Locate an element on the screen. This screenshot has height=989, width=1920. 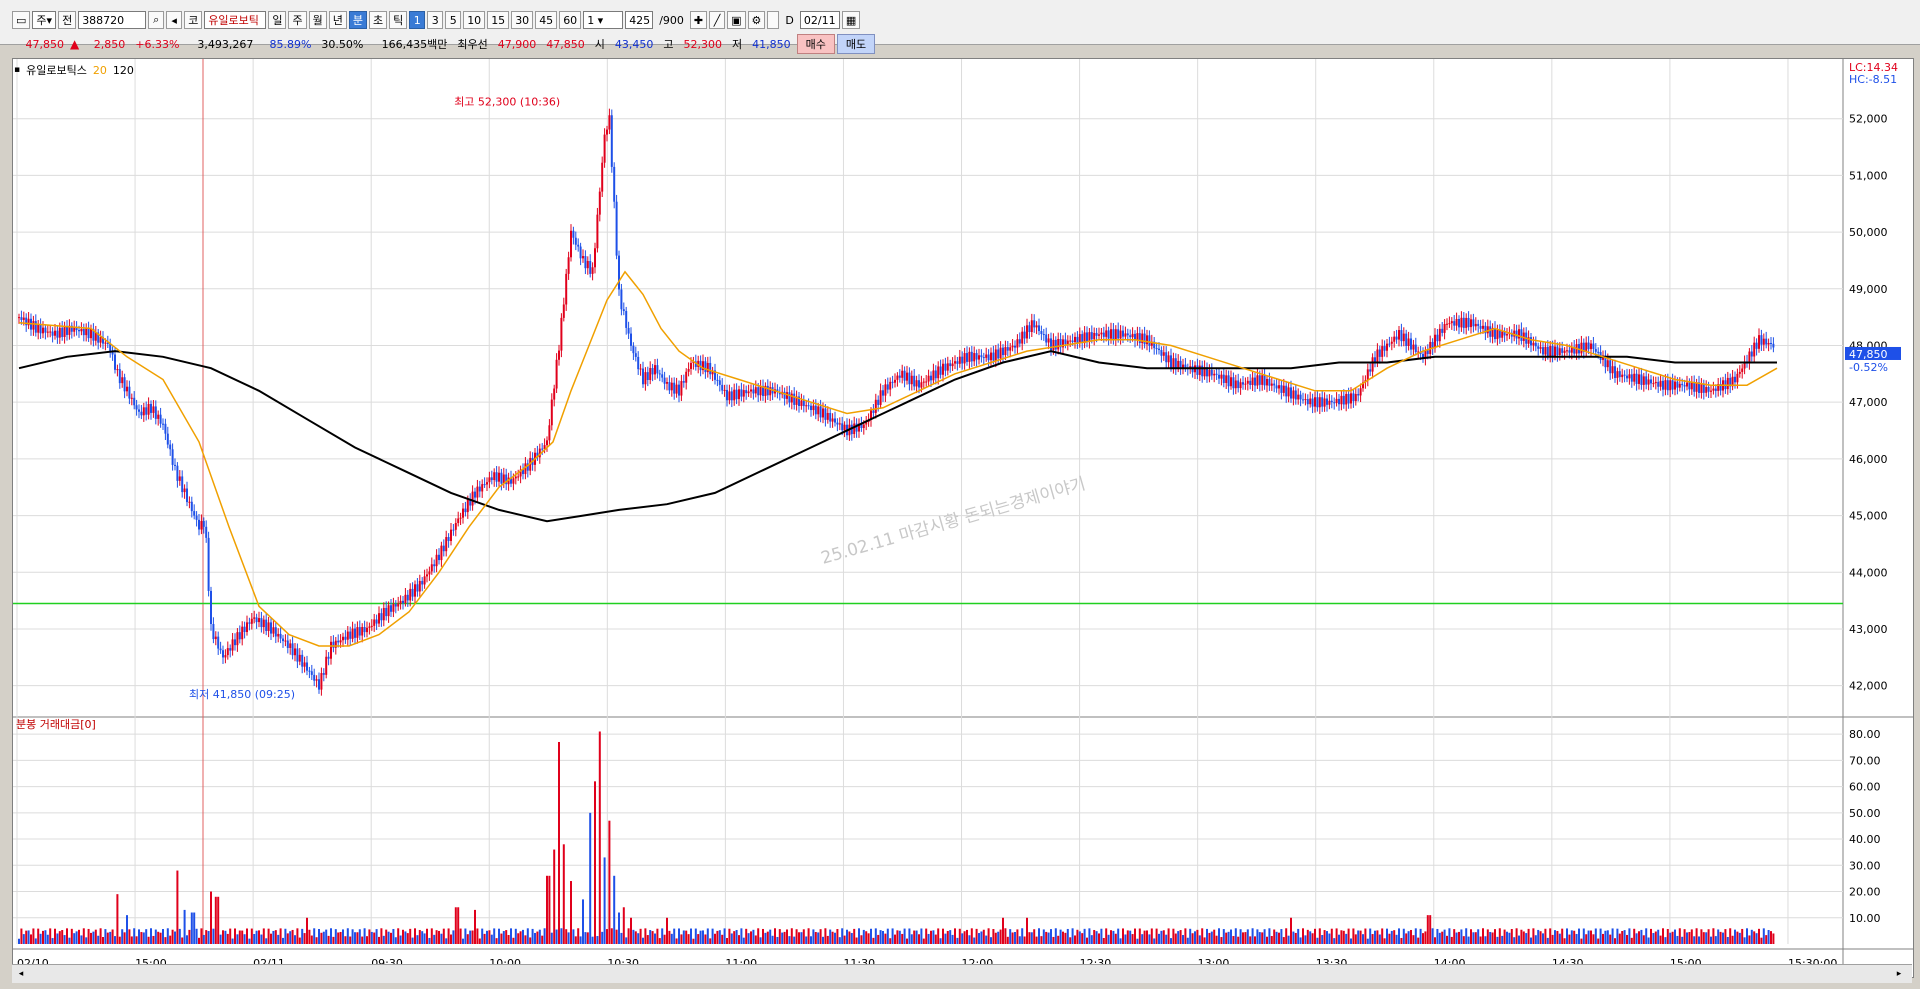
search-icon: ⌕ is located at coordinates (156, 20).